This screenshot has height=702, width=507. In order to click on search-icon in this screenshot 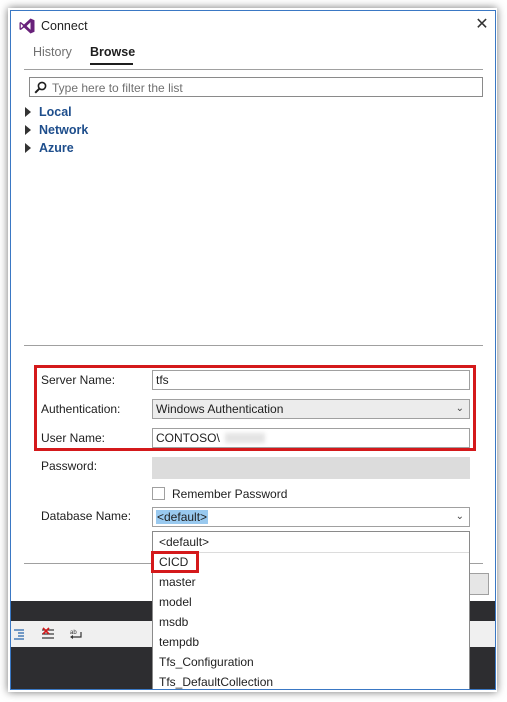, I will do `click(40, 87)`.